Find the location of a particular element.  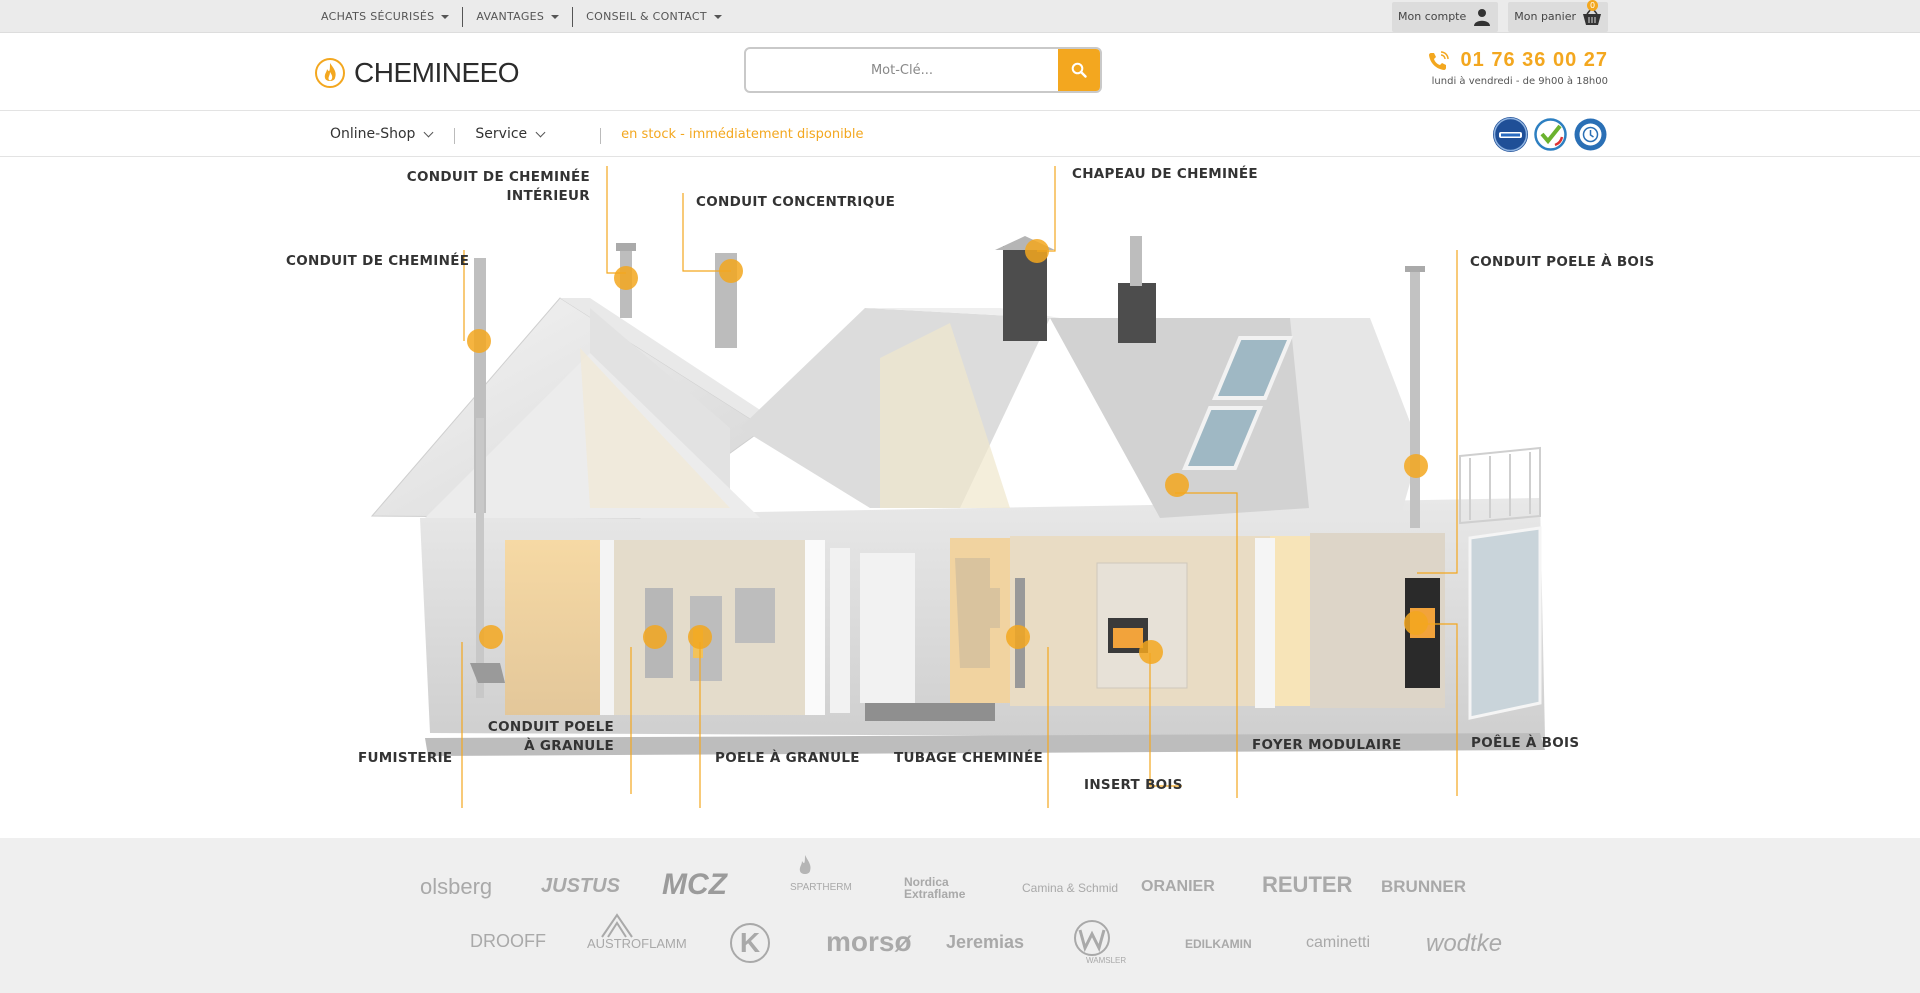

check-badge-icon is located at coordinates (1550, 134).